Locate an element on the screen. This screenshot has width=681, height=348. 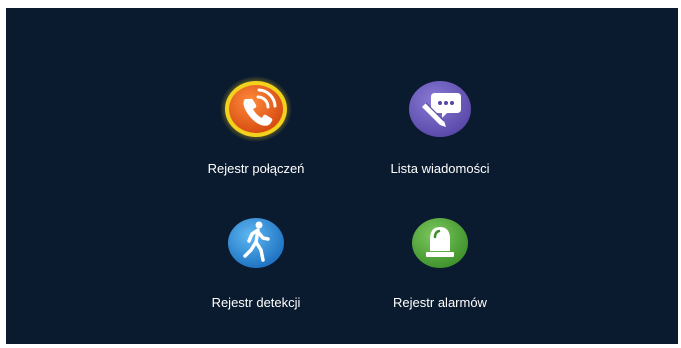
menu-item-message-list: Lista wiadomości is located at coordinates (440, 128).